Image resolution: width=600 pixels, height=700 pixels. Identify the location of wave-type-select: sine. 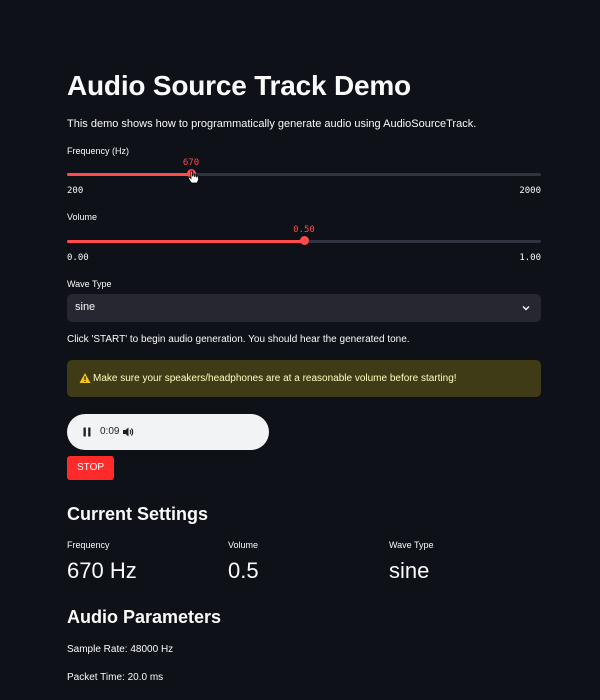
(304, 308).